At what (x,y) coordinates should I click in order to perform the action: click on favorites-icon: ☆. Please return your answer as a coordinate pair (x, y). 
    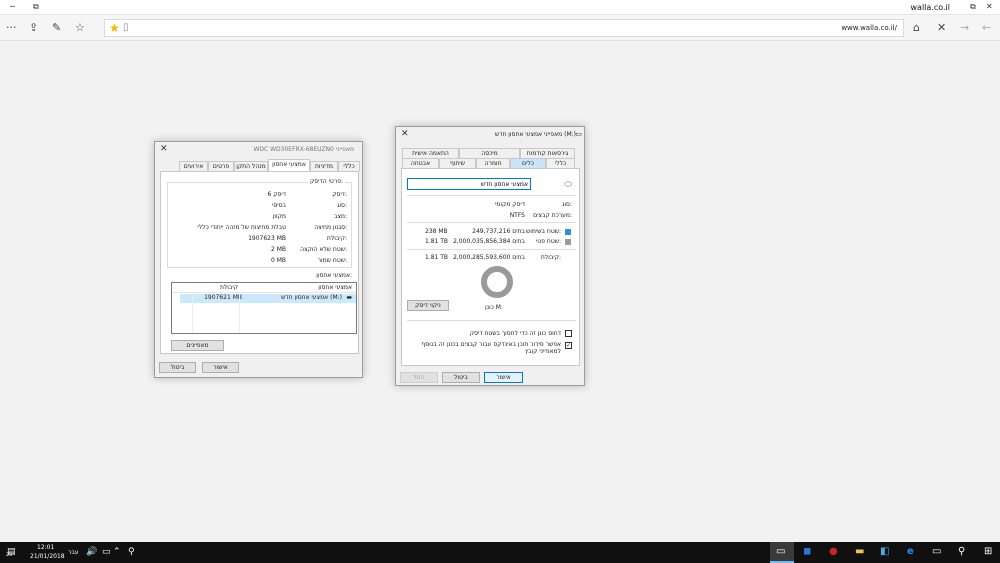
    Looking at the image, I should click on (80, 28).